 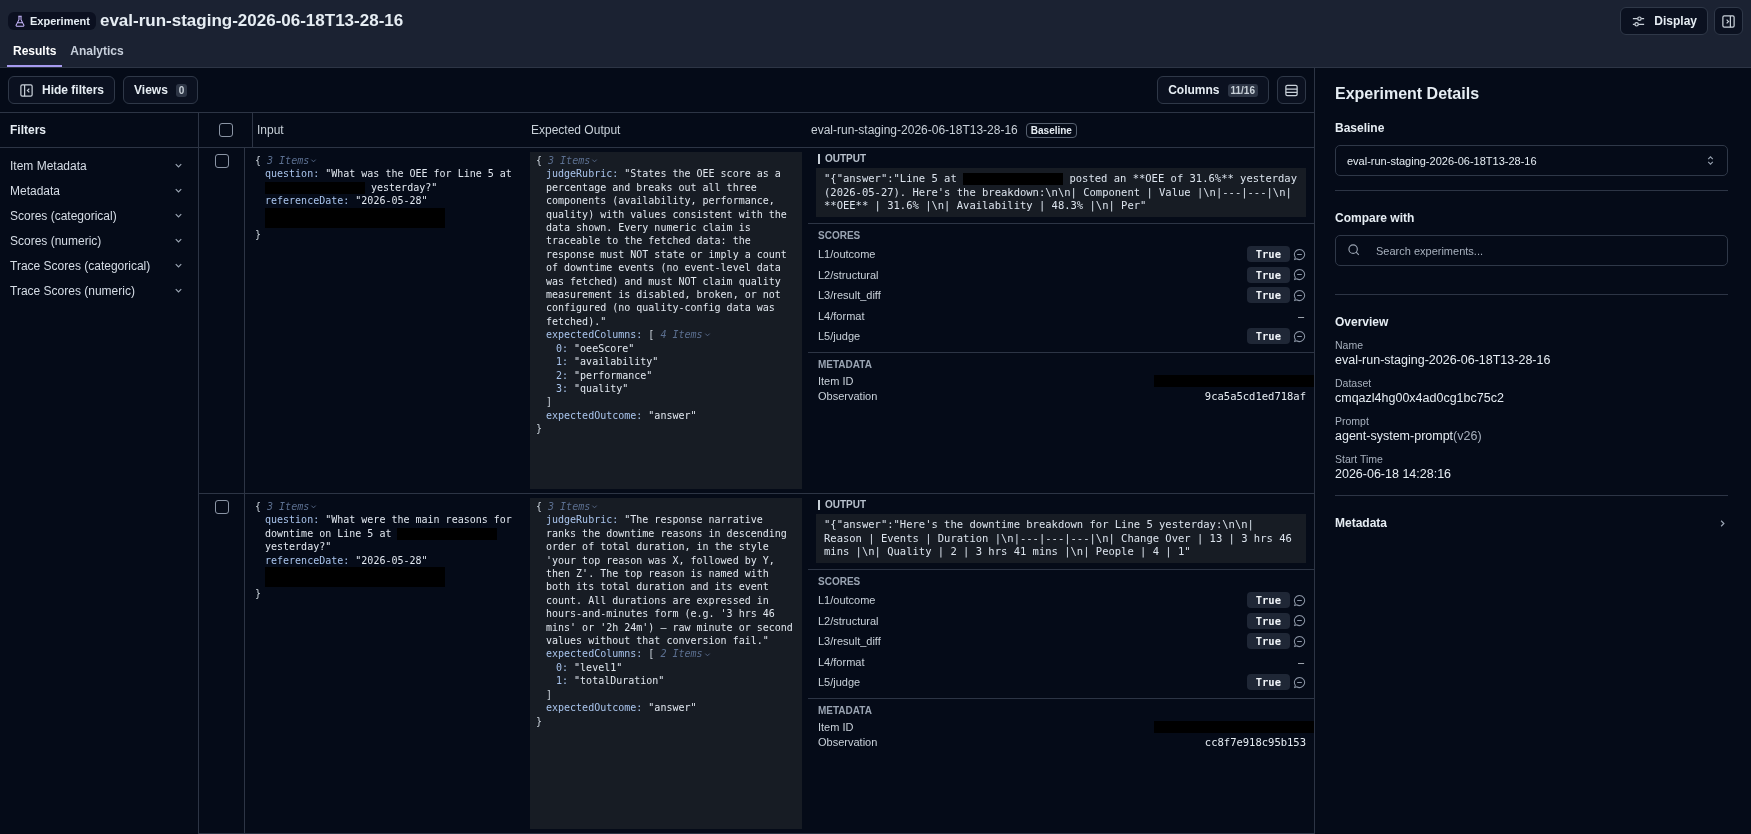 What do you see at coordinates (914, 130) in the screenshot?
I see `column-header: eval-run-staging-2026-06-18T13-28-16` at bounding box center [914, 130].